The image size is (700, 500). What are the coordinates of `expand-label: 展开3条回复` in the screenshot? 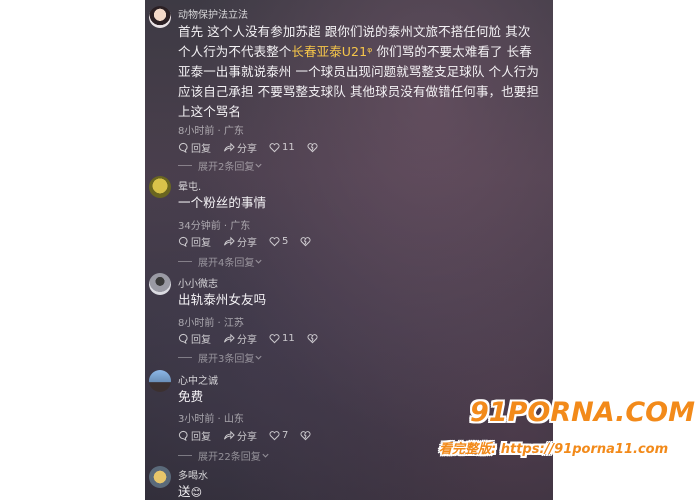 It's located at (226, 359).